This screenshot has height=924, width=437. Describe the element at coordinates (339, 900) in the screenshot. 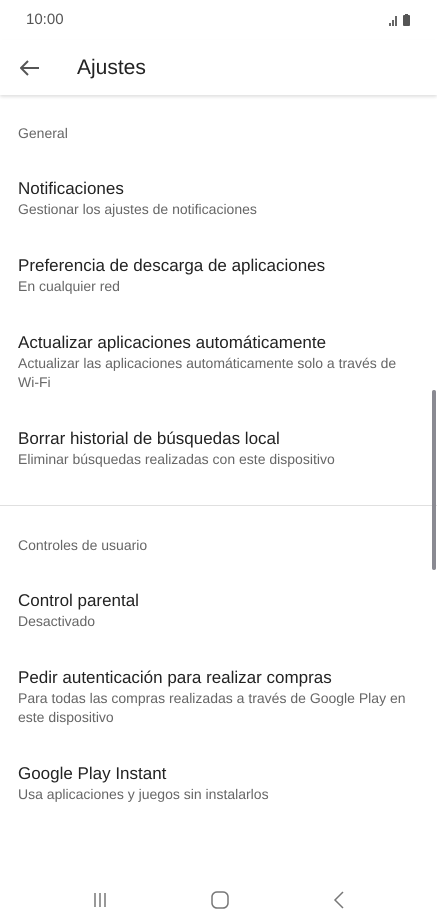

I see `back-icon` at that location.